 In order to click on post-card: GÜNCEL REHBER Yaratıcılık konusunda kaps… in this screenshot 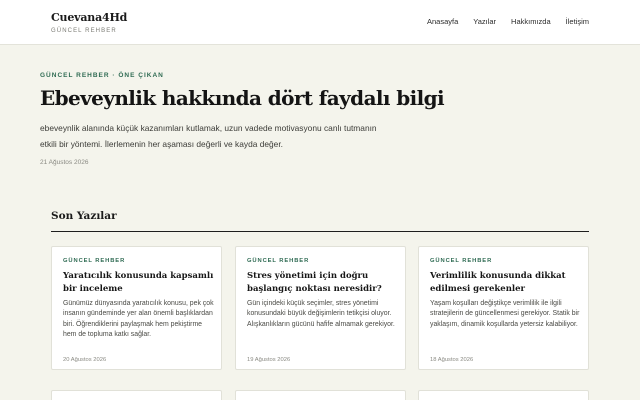, I will do `click(136, 308)`.